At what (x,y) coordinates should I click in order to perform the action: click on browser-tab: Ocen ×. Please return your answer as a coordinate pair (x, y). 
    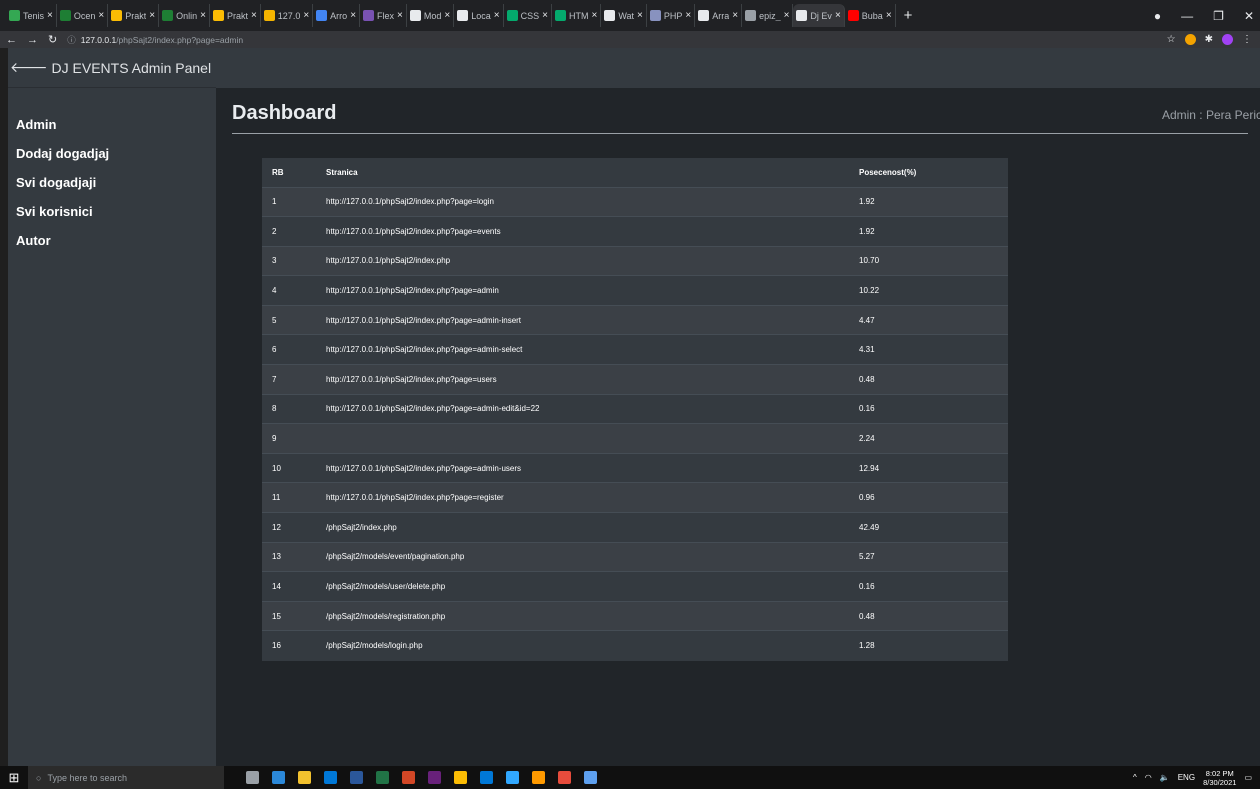
    Looking at the image, I should click on (83, 15).